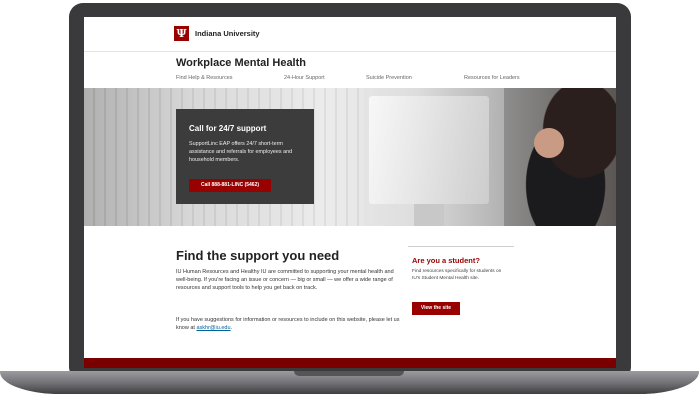 Image resolution: width=699 pixels, height=394 pixels. What do you see at coordinates (204, 78) in the screenshot?
I see `nav-item-find-help: Find Help & Resources` at bounding box center [204, 78].